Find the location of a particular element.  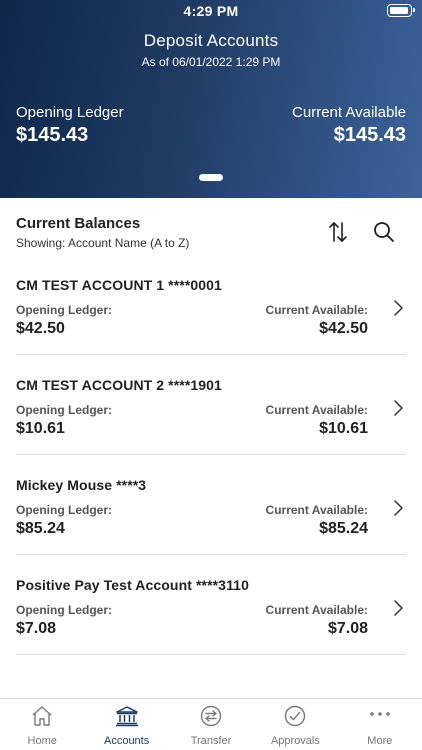

tab-bar: Home Accounts Transfer Approvals More is located at coordinates (211, 724).